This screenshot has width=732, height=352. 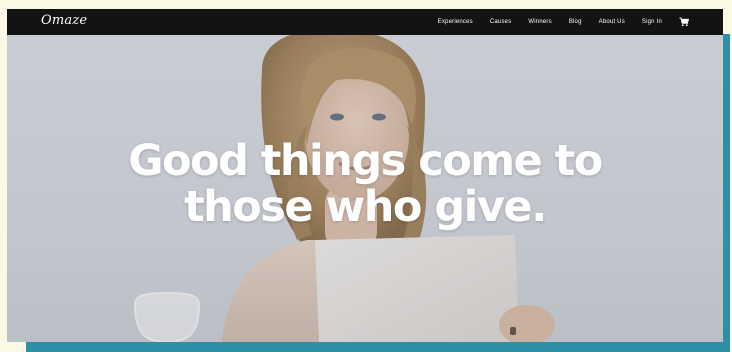 I want to click on nav-link-sign-in: Sign In, so click(x=652, y=22).